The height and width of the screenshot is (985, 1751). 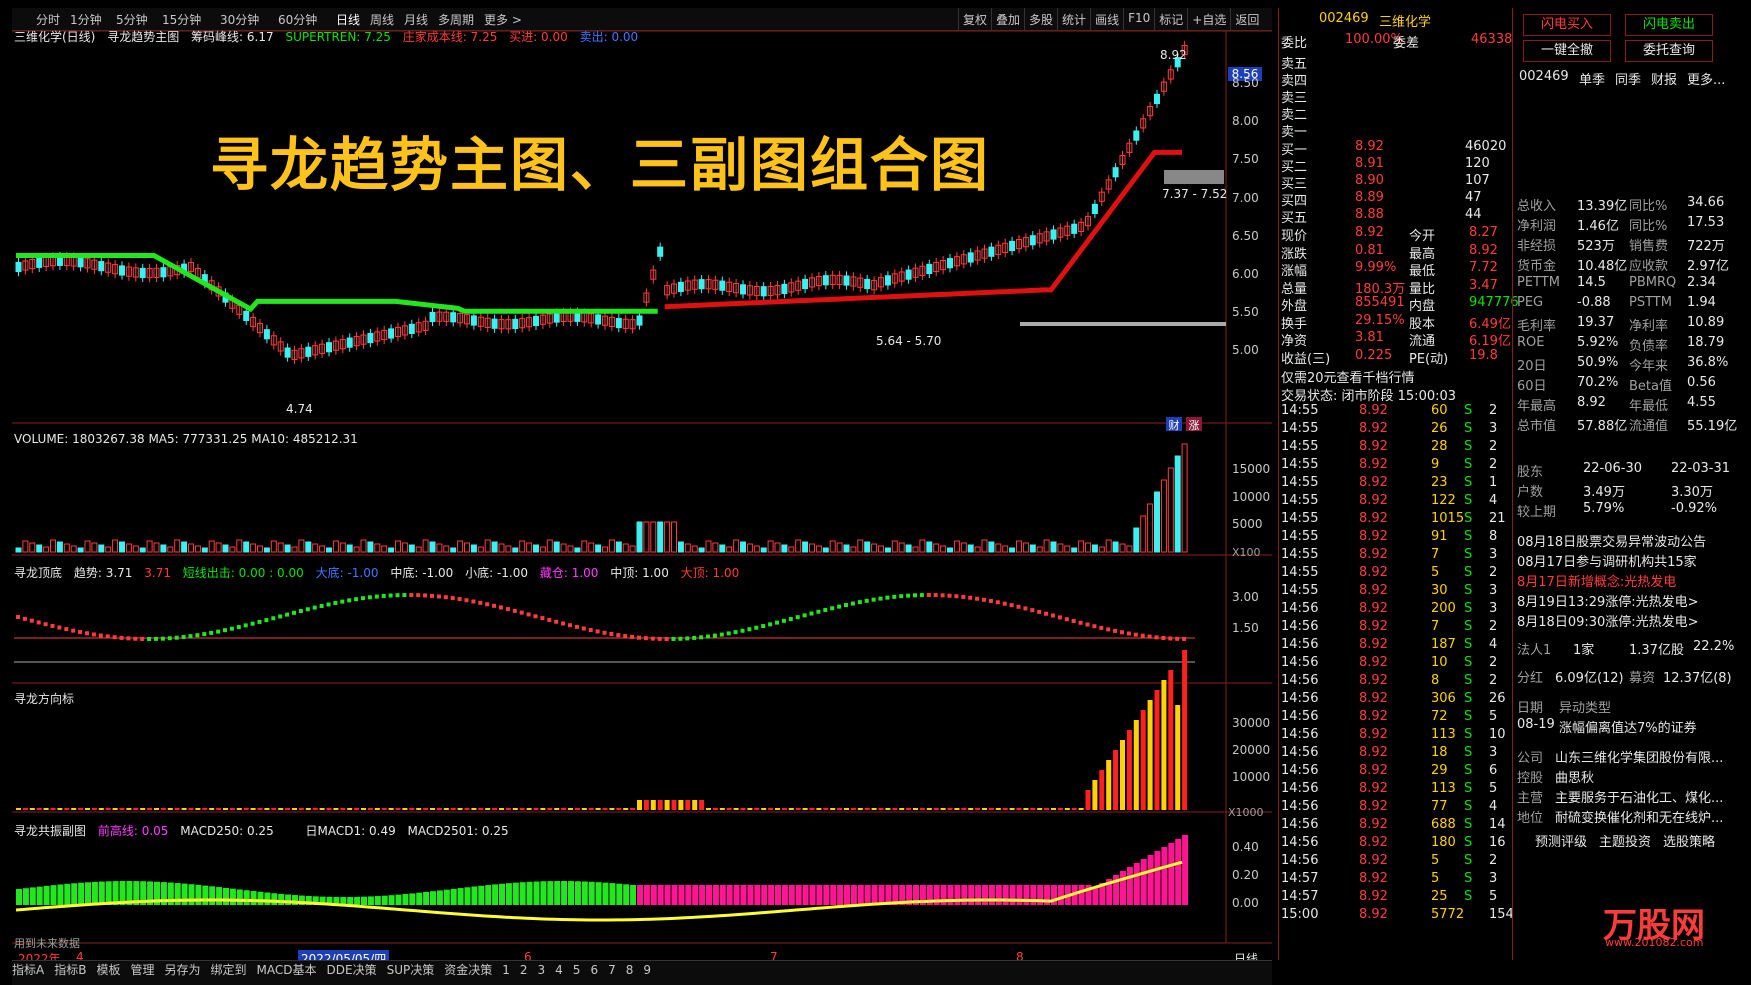 What do you see at coordinates (1468, 734) in the screenshot?
I see `quote-cell: S` at bounding box center [1468, 734].